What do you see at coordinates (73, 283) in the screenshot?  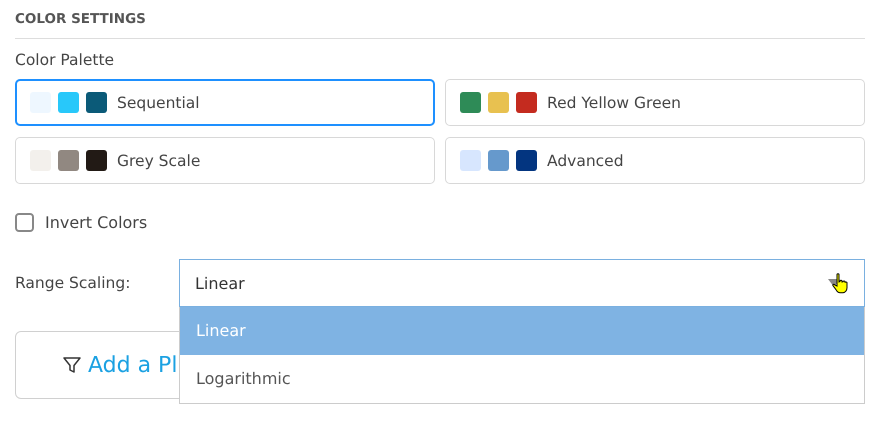 I see `range-scaling-label: Range Scaling:` at bounding box center [73, 283].